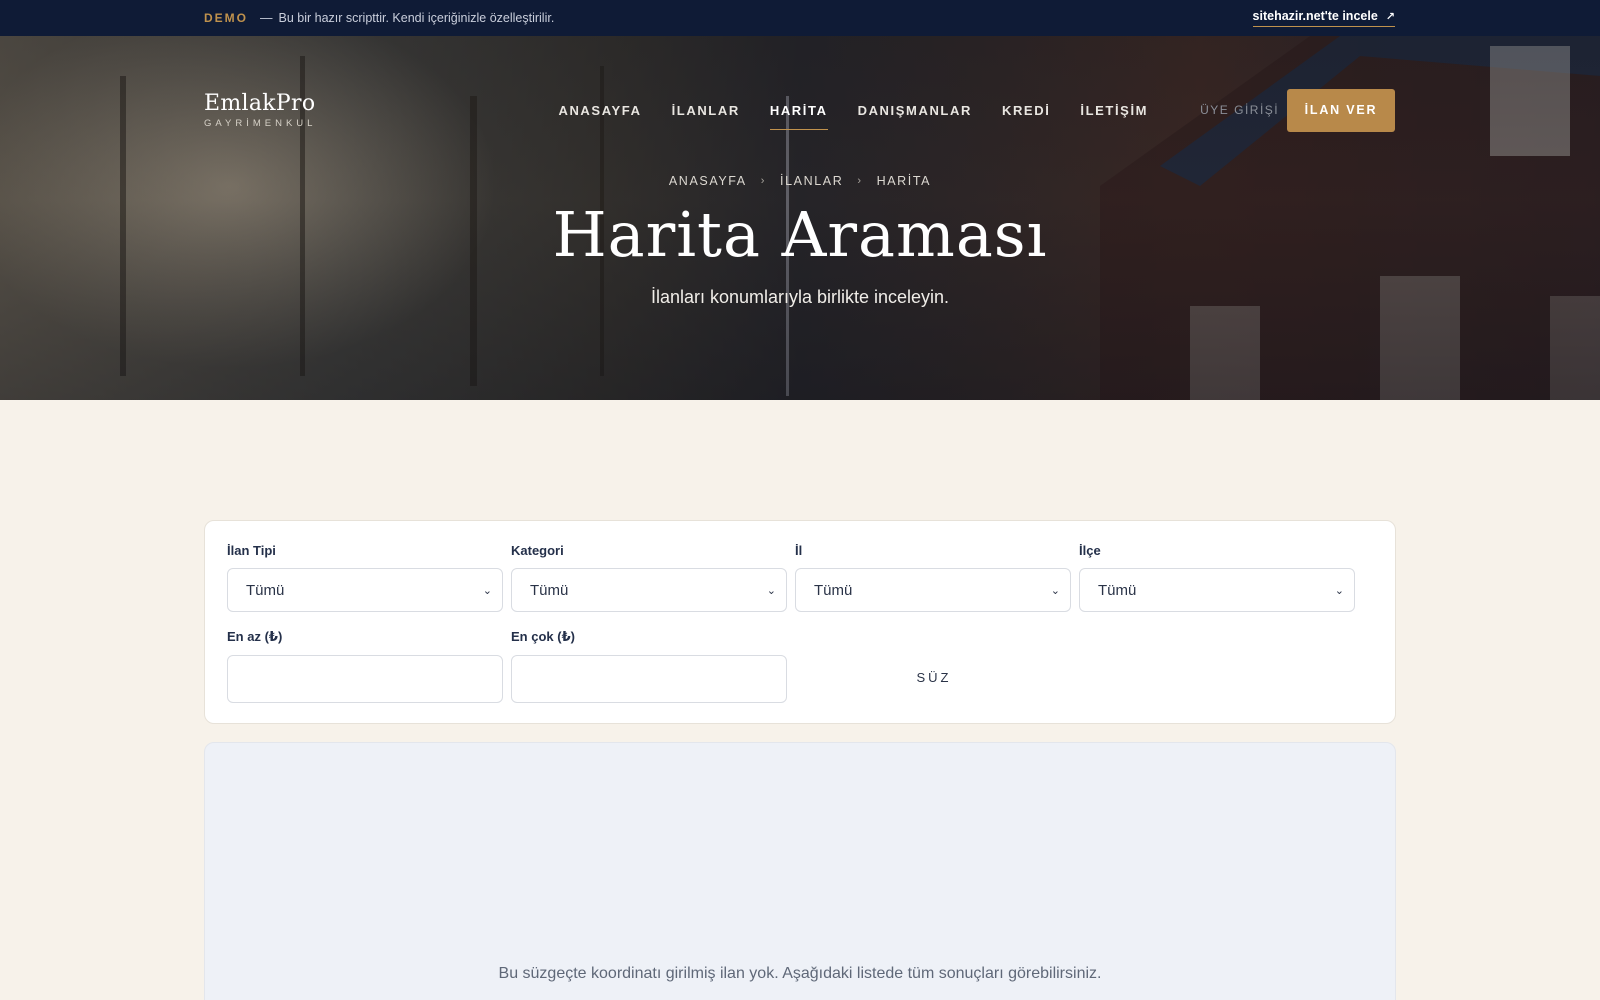  I want to click on listing-type-label: İlan Tipi, so click(251, 550).